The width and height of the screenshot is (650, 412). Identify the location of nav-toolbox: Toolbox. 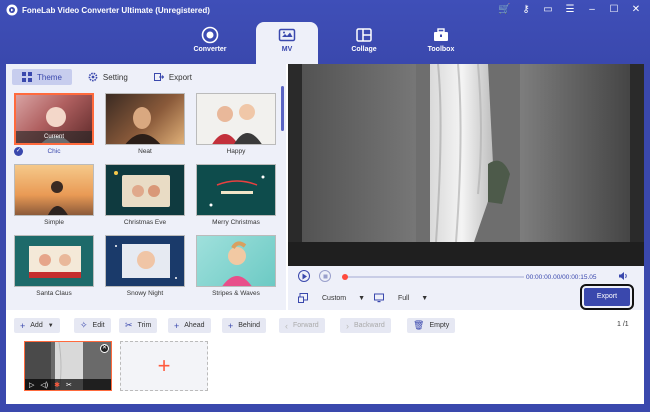
(441, 43).